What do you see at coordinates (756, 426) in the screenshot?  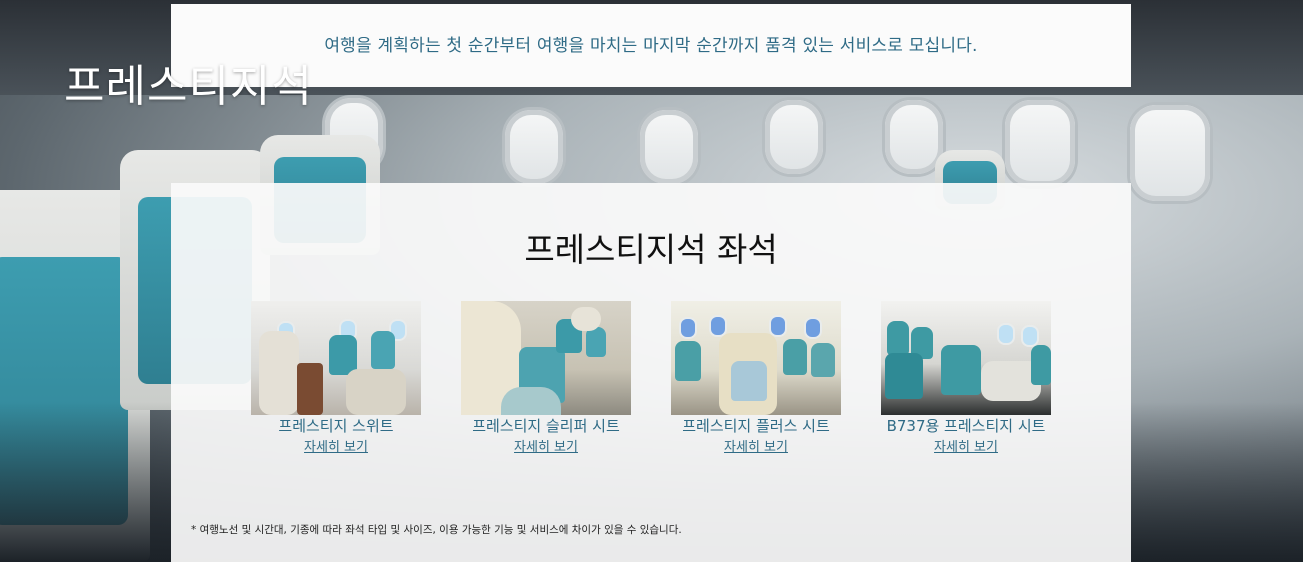 I see `seat-name: 프레스티지 플러스 시트` at bounding box center [756, 426].